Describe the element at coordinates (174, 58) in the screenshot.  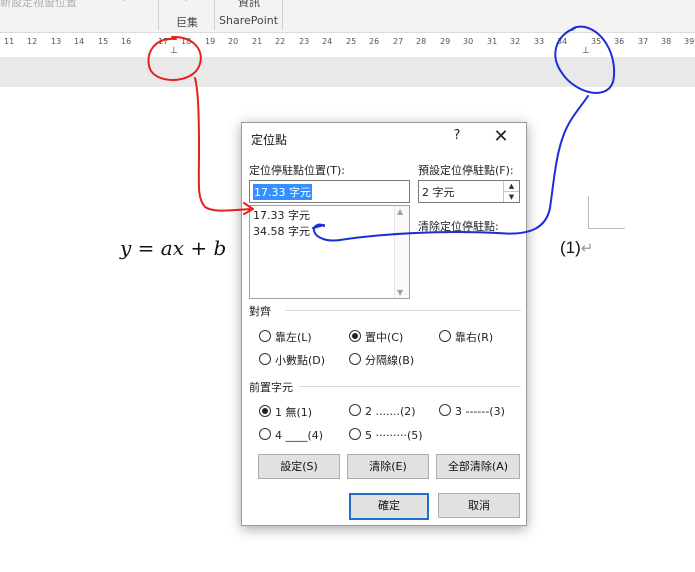
I see `red-circle-annotation` at that location.